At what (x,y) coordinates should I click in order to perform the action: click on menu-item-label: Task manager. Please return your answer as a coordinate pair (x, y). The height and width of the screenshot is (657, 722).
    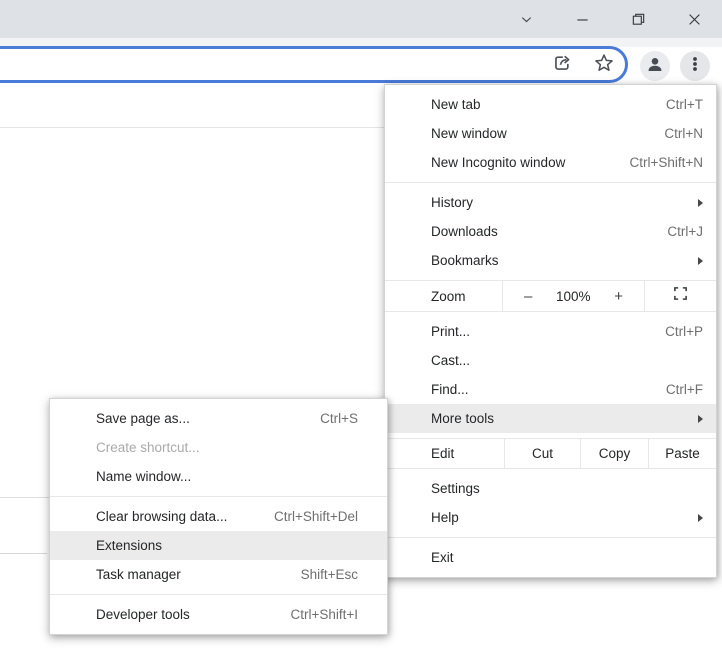
    Looking at the image, I should click on (138, 574).